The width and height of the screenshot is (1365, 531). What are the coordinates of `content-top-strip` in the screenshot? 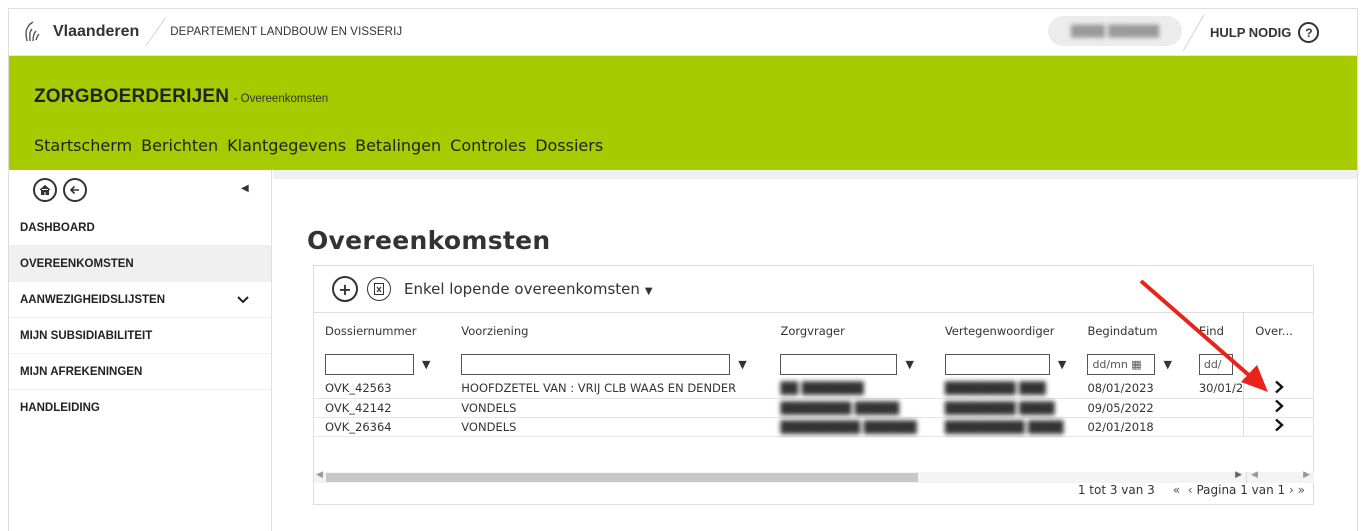 It's located at (815, 174).